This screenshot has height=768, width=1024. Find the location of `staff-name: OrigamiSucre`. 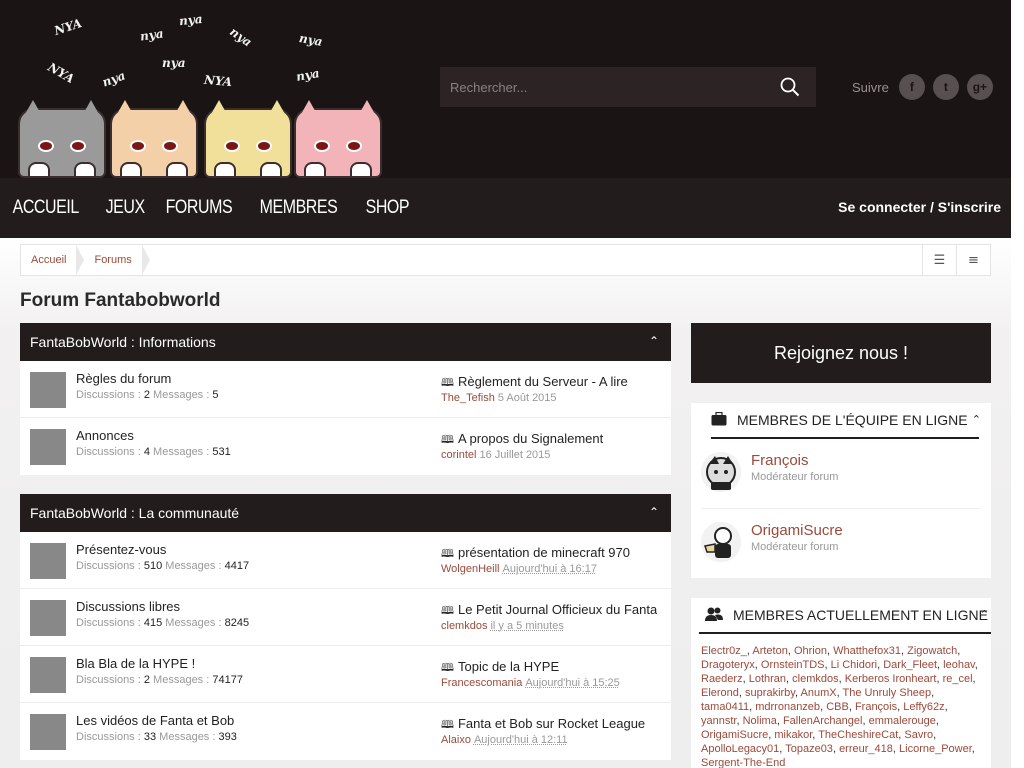

staff-name: OrigamiSucre is located at coordinates (797, 530).